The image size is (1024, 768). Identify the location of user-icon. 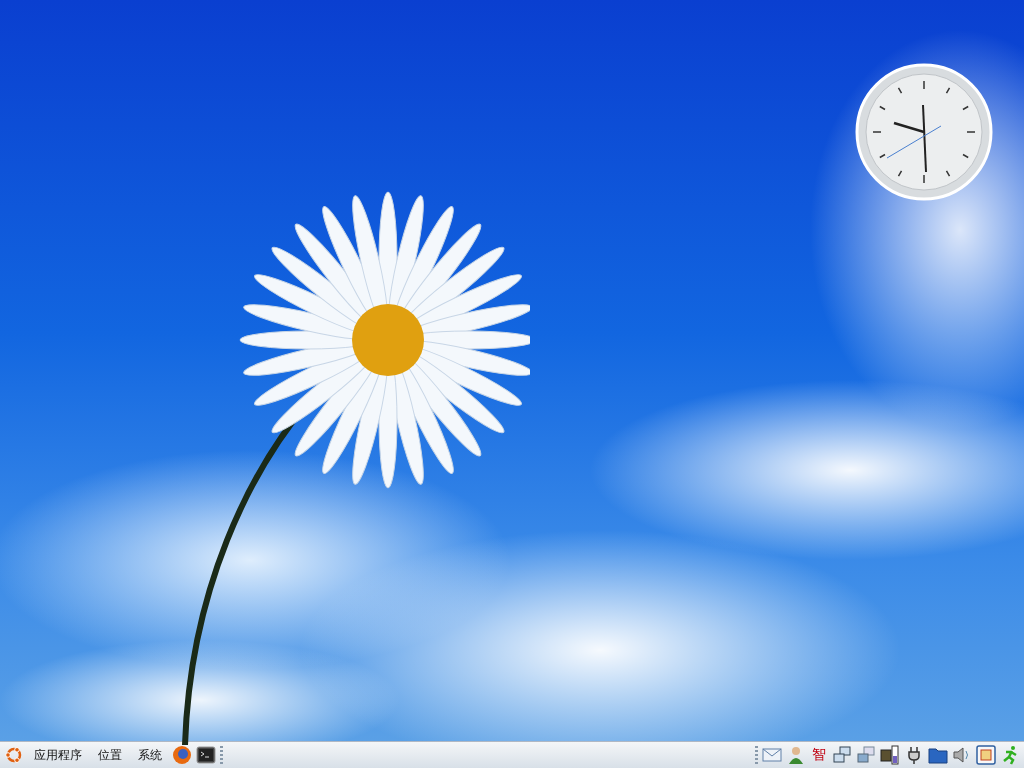
(796, 755).